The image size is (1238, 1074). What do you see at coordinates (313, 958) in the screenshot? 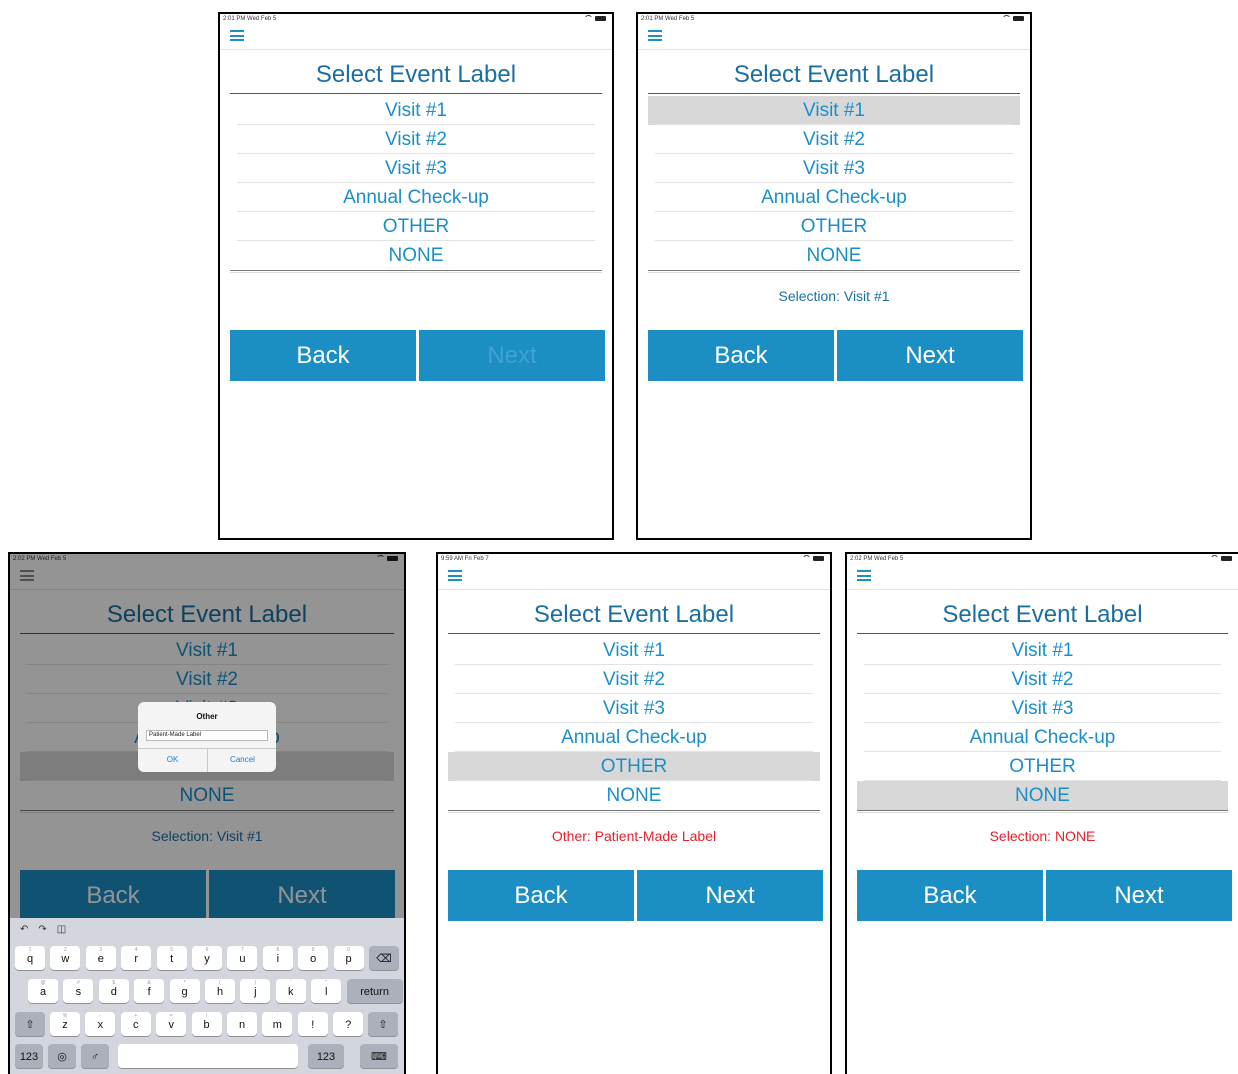
I see `key-o: 9o` at bounding box center [313, 958].